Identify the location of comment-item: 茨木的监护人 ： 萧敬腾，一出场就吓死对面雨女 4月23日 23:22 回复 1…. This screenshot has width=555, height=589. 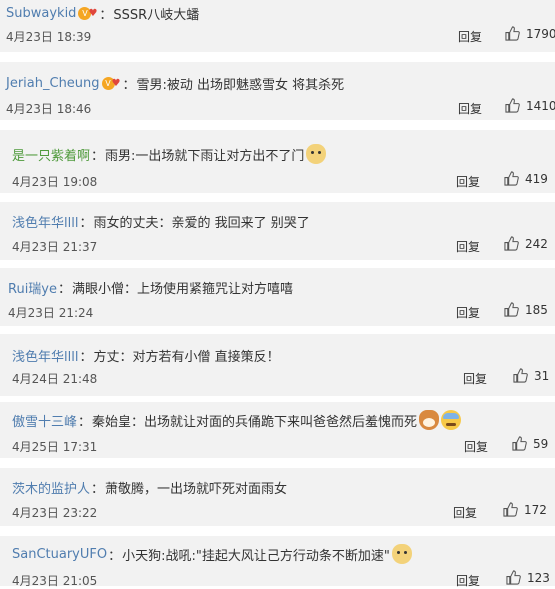
(277, 497).